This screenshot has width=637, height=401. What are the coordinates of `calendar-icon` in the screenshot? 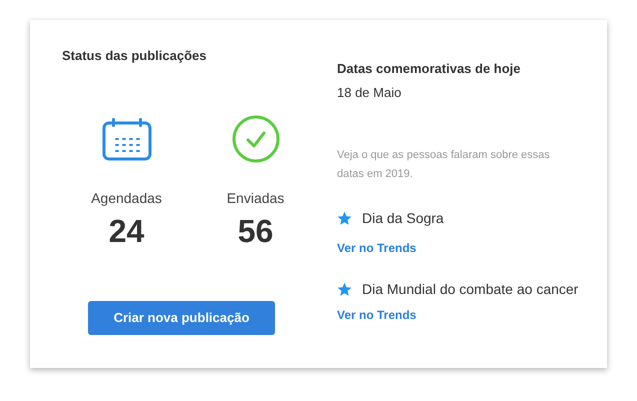 It's located at (127, 138).